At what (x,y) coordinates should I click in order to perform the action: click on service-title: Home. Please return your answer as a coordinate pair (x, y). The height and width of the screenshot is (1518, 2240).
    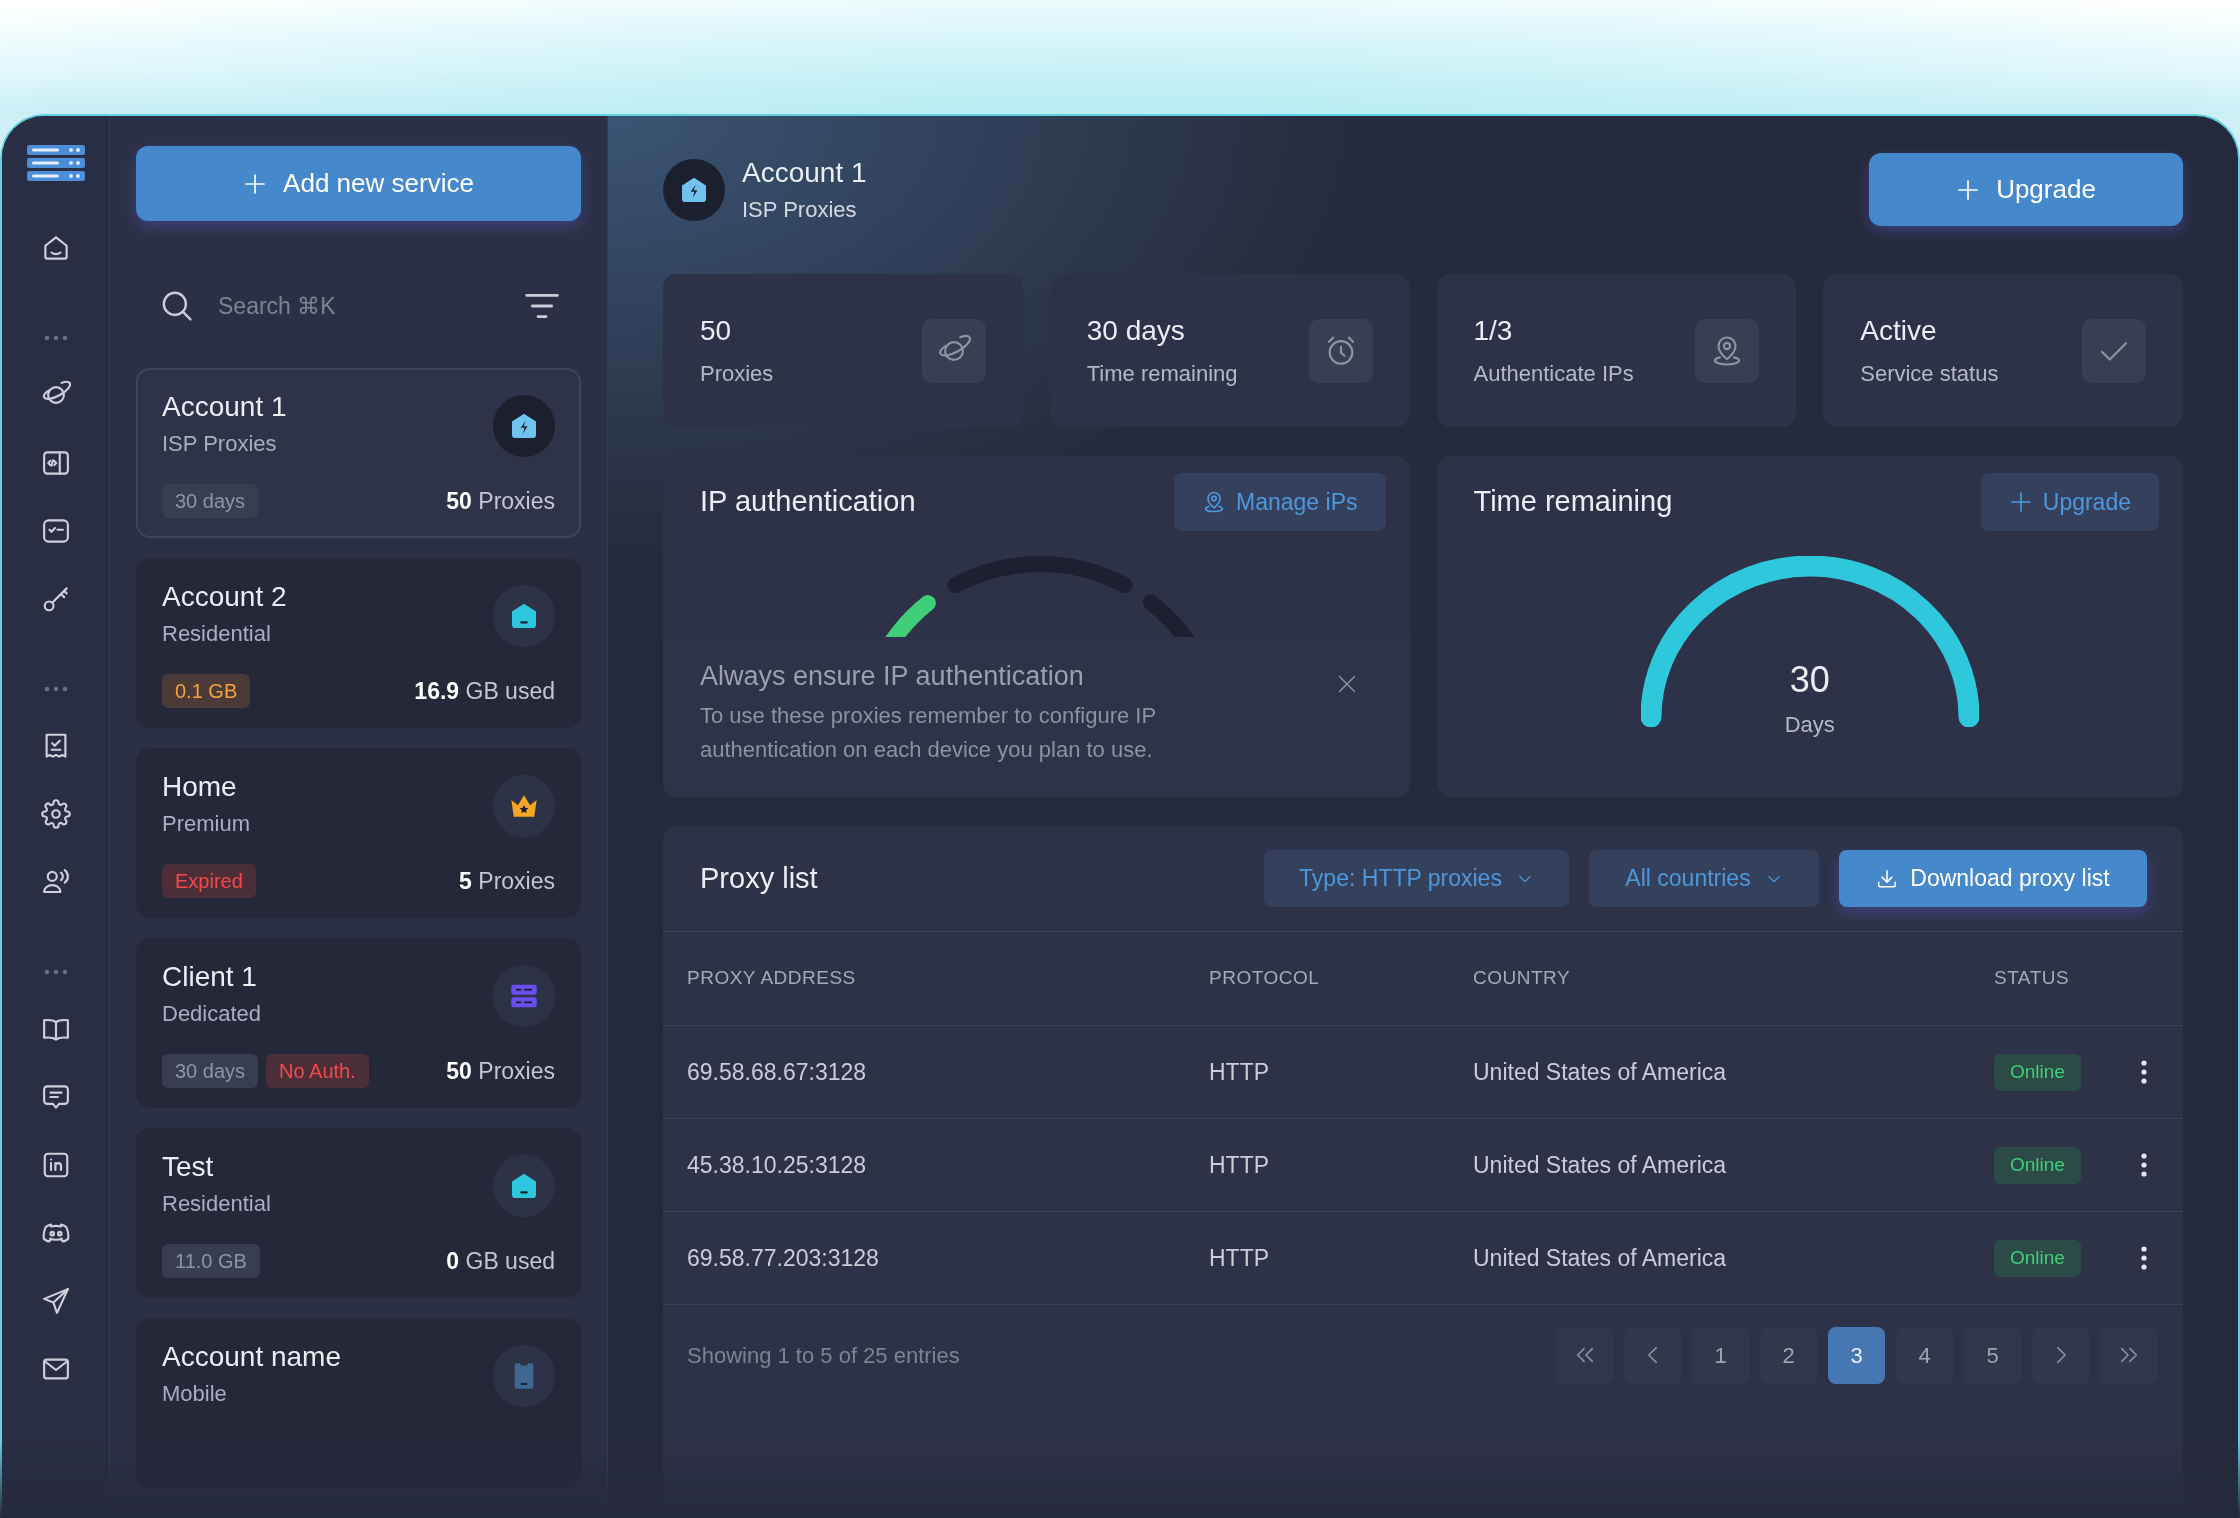
    Looking at the image, I should click on (200, 787).